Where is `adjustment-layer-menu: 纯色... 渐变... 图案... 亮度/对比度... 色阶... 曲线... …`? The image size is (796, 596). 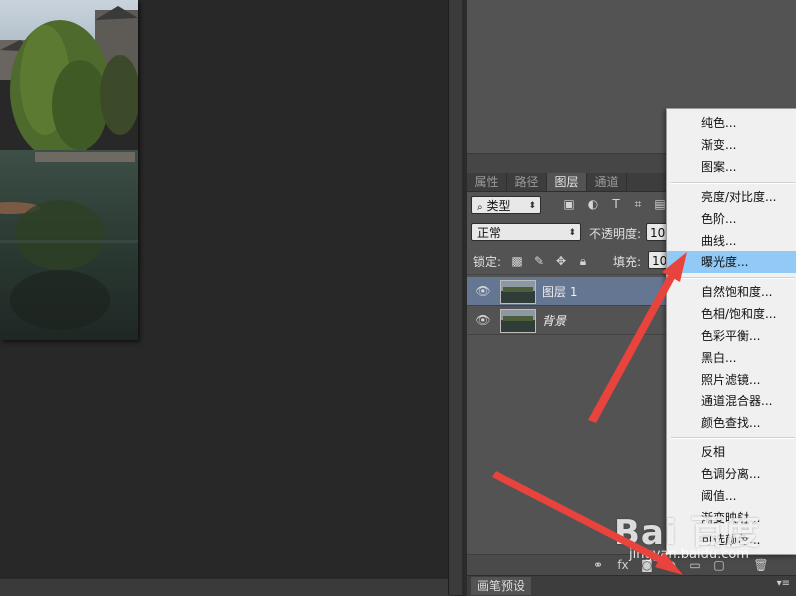 adjustment-layer-menu: 纯色... 渐变... 图案... 亮度/对比度... 色阶... 曲线... … is located at coordinates (731, 331).